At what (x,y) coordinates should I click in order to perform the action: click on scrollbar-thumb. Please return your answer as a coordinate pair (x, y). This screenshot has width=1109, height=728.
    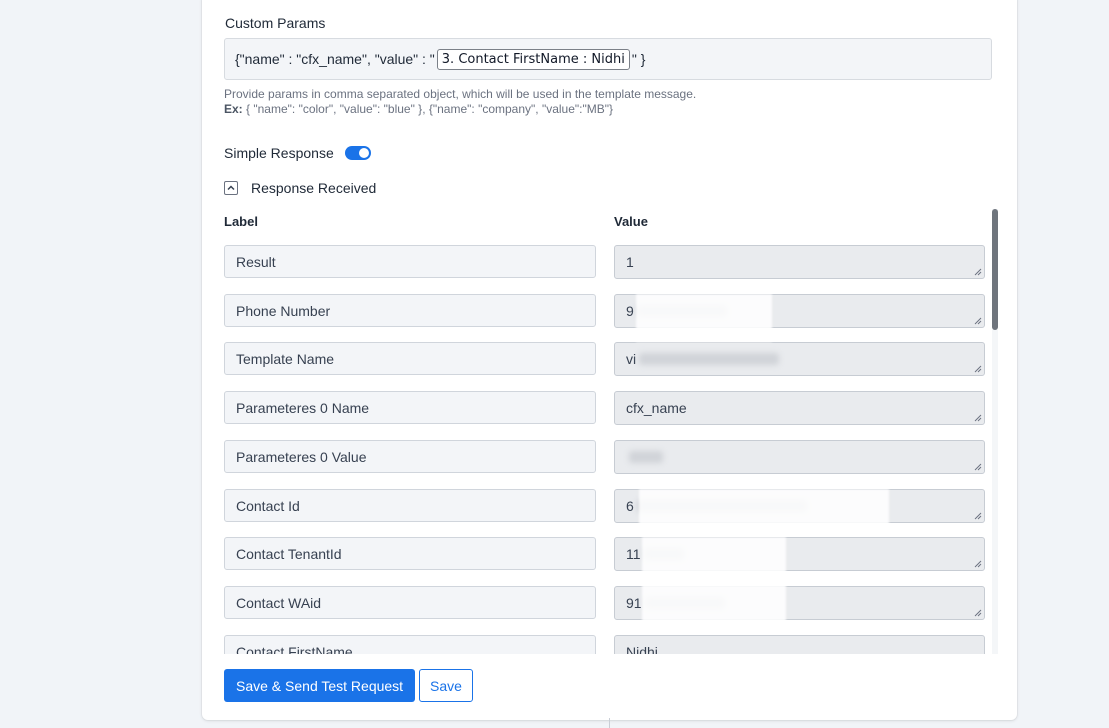
    Looking at the image, I should click on (995, 269).